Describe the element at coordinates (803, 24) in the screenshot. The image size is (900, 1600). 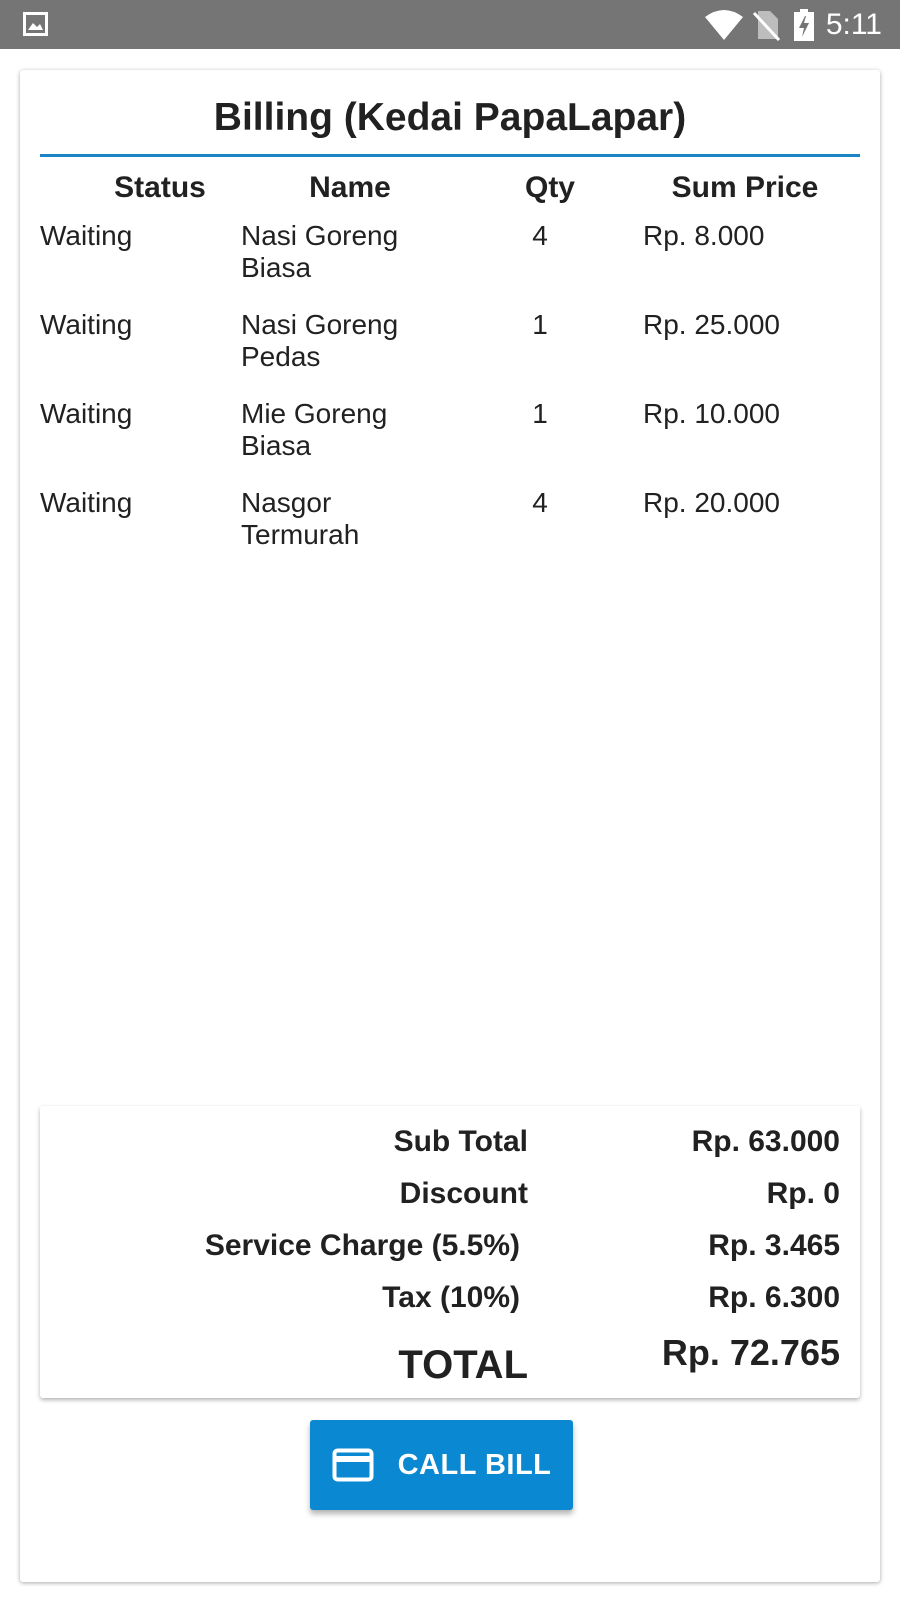
I see `battery-charging-icon` at that location.